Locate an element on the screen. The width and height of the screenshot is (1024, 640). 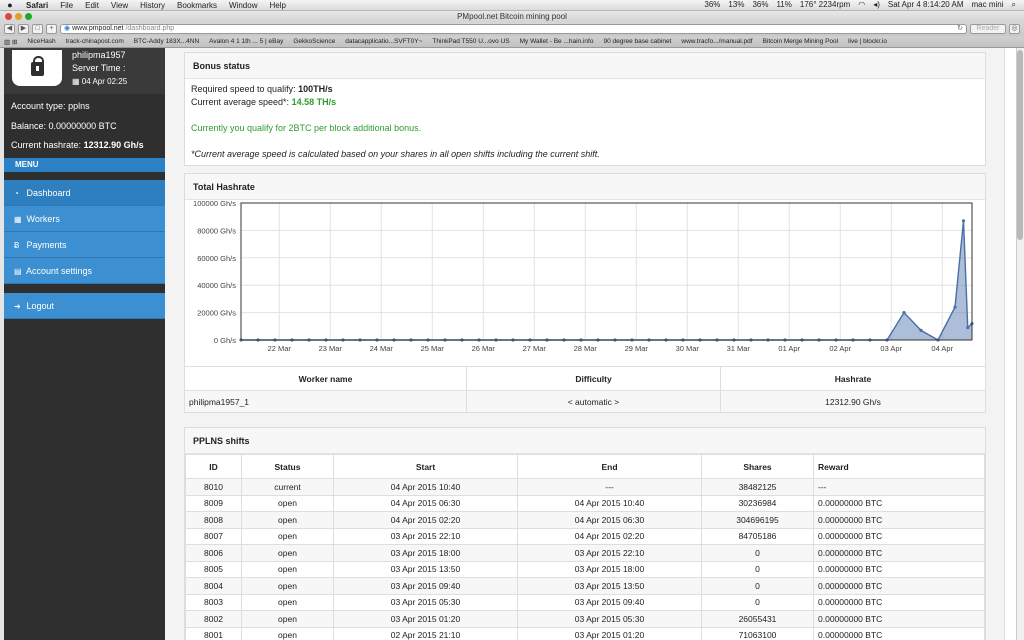
nav-account-settings: ▤ Account settings is located at coordinates (84, 271).